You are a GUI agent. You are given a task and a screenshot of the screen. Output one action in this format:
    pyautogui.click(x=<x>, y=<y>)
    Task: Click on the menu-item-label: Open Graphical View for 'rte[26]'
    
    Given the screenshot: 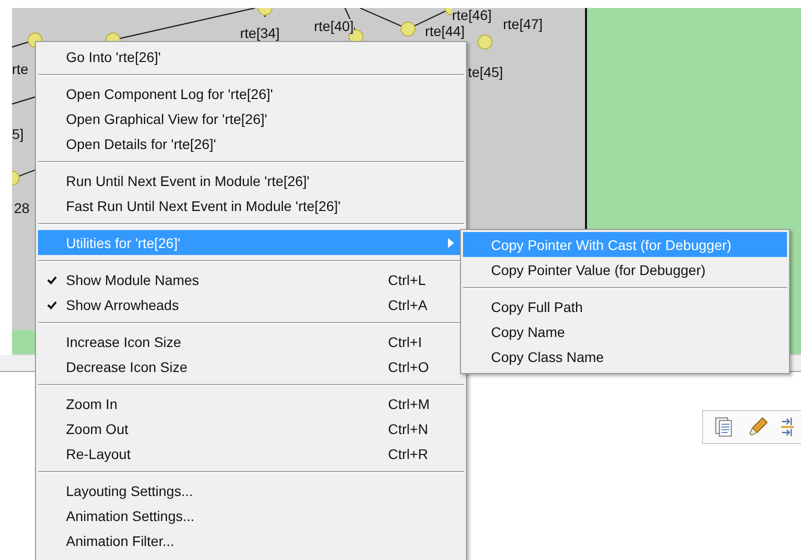 What is the action you would take?
    pyautogui.click(x=167, y=118)
    